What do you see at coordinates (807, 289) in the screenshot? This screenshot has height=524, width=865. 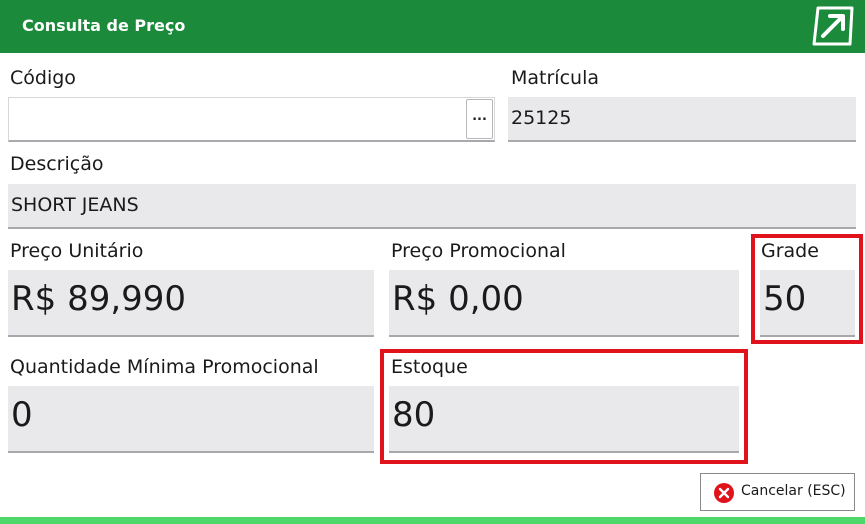 I see `grade-highlight-box` at bounding box center [807, 289].